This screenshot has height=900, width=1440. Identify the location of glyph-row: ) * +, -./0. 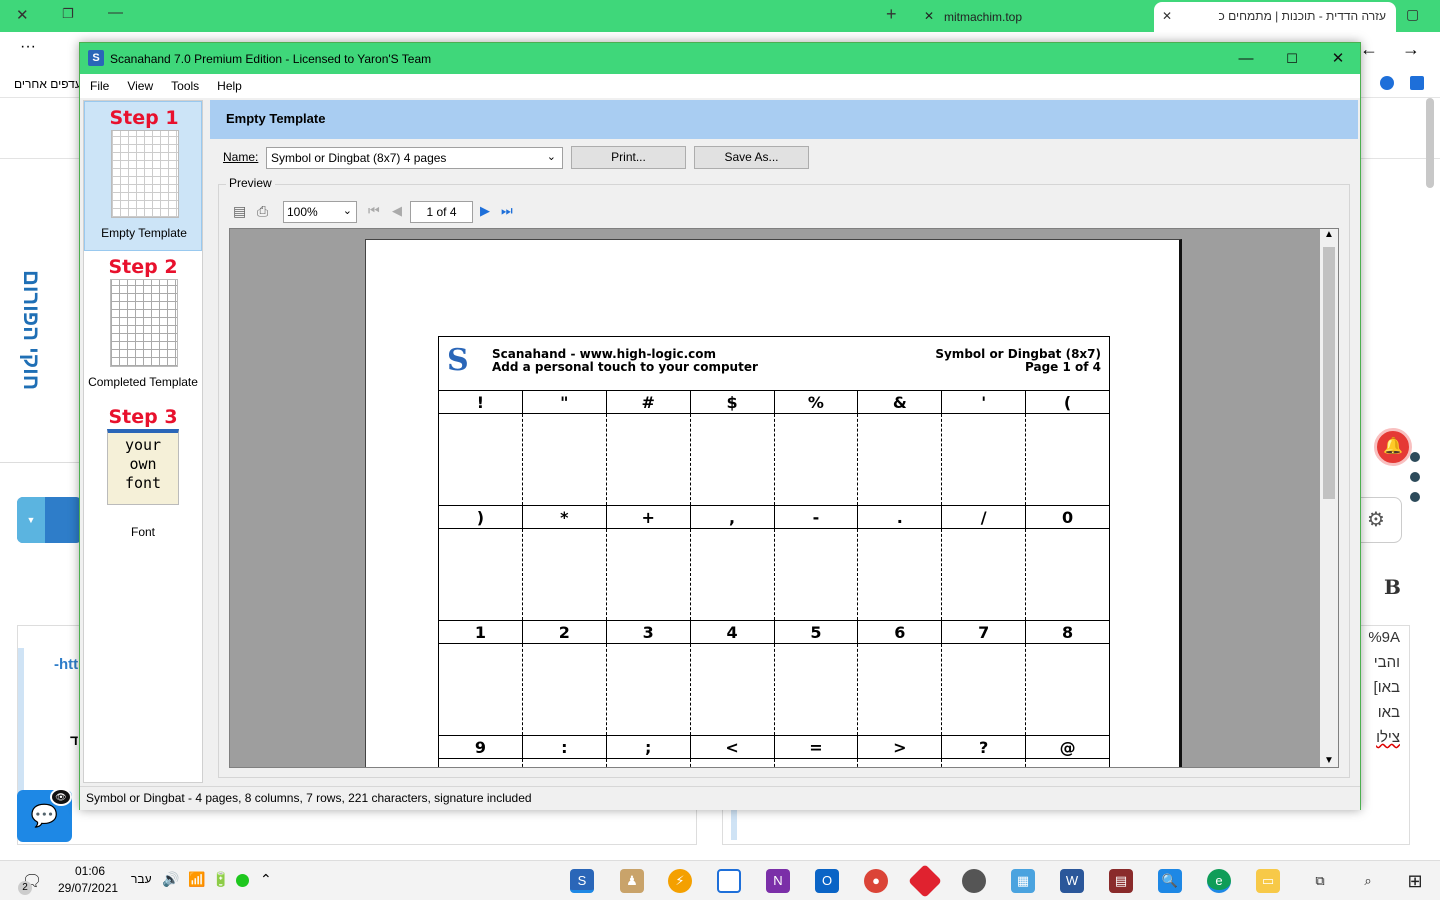
(774, 517).